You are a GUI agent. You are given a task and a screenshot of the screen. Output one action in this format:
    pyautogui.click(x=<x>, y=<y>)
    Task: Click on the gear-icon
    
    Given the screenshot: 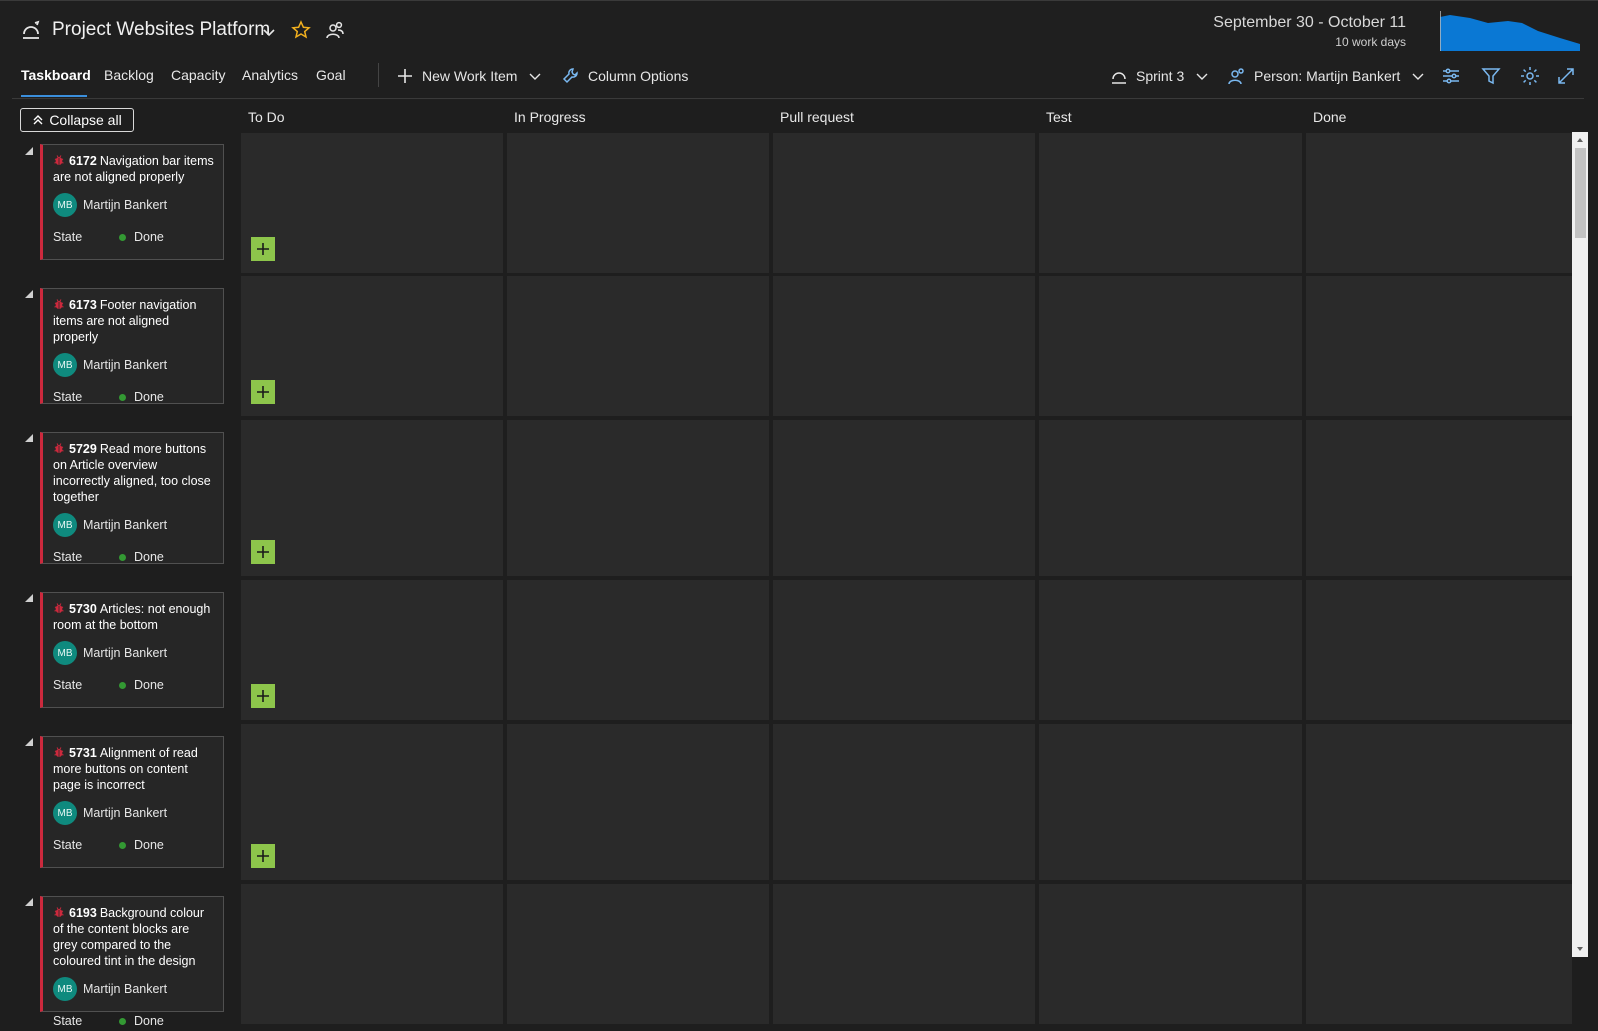 What is the action you would take?
    pyautogui.click(x=1530, y=76)
    